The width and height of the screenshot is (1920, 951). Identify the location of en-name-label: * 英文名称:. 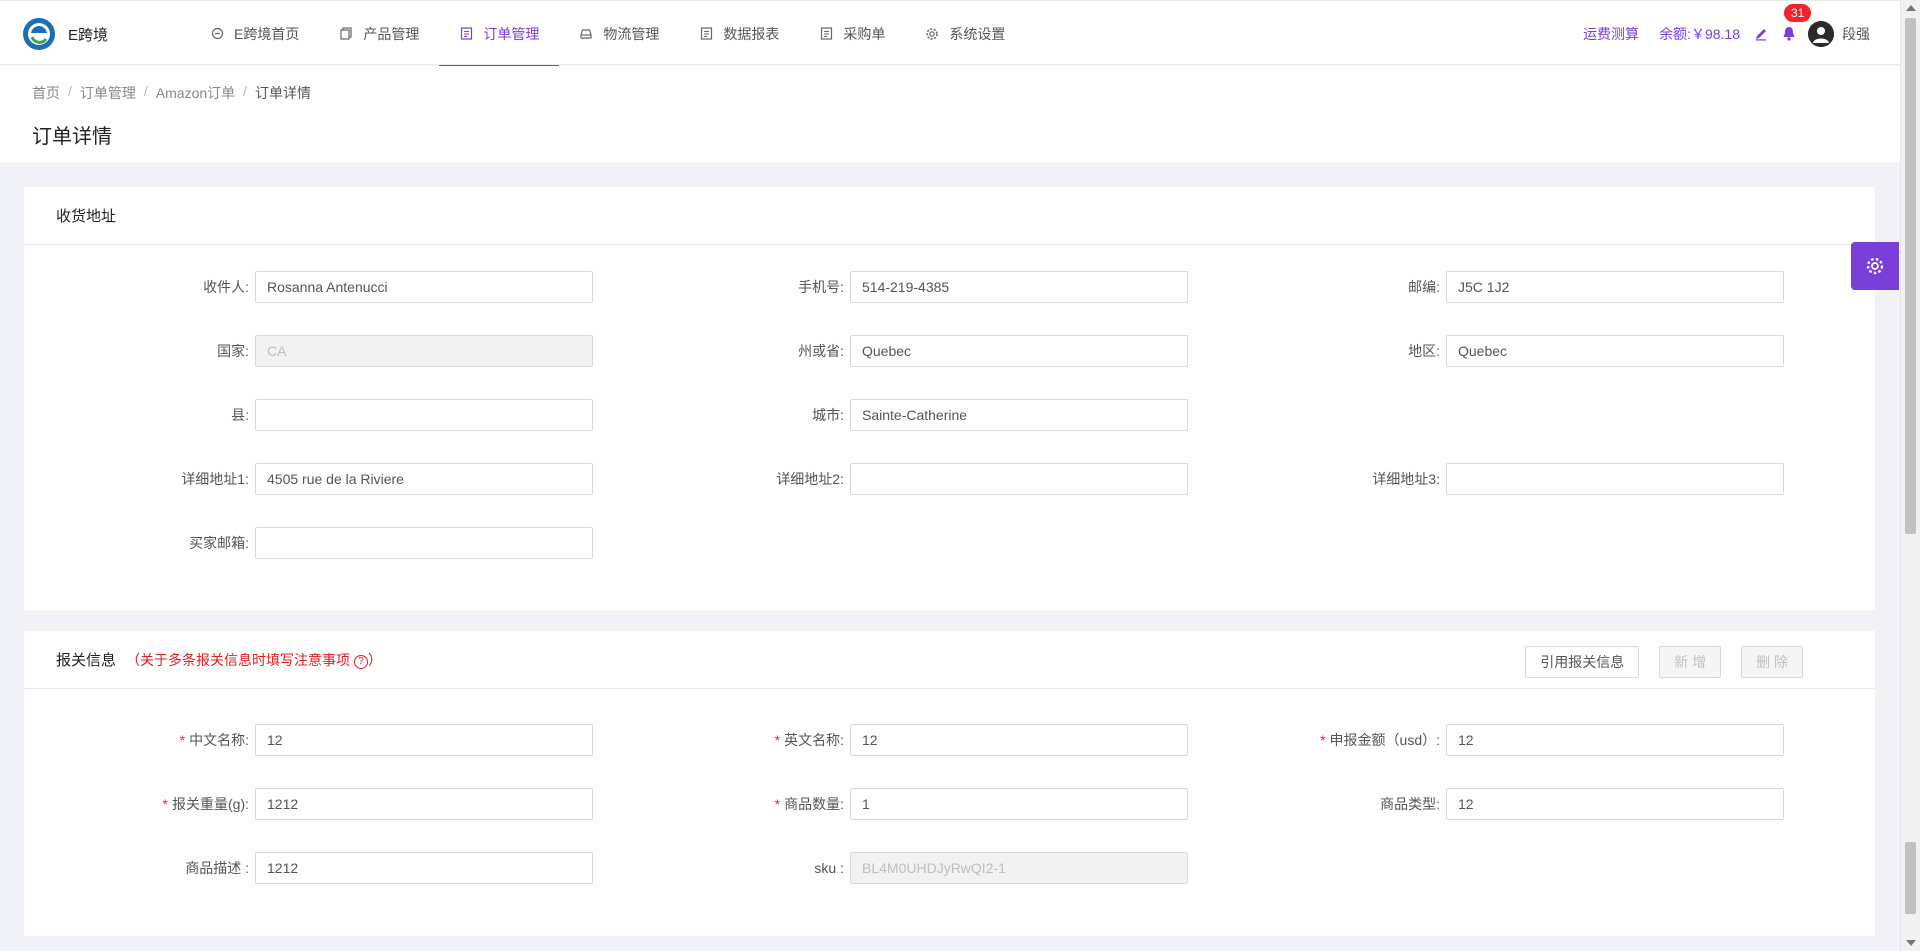
(809, 740).